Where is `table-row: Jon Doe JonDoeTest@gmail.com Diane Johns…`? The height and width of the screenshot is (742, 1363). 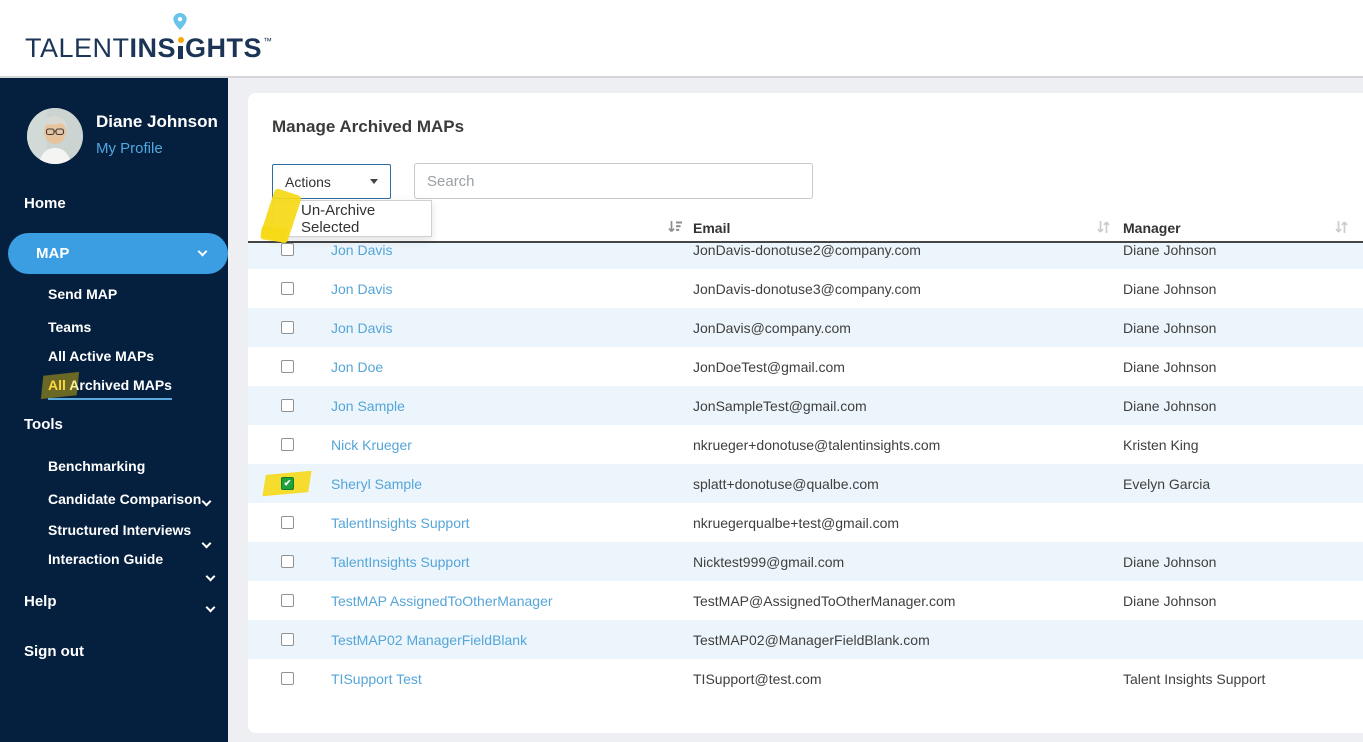 table-row: Jon Doe JonDoeTest@gmail.com Diane Johns… is located at coordinates (805, 366).